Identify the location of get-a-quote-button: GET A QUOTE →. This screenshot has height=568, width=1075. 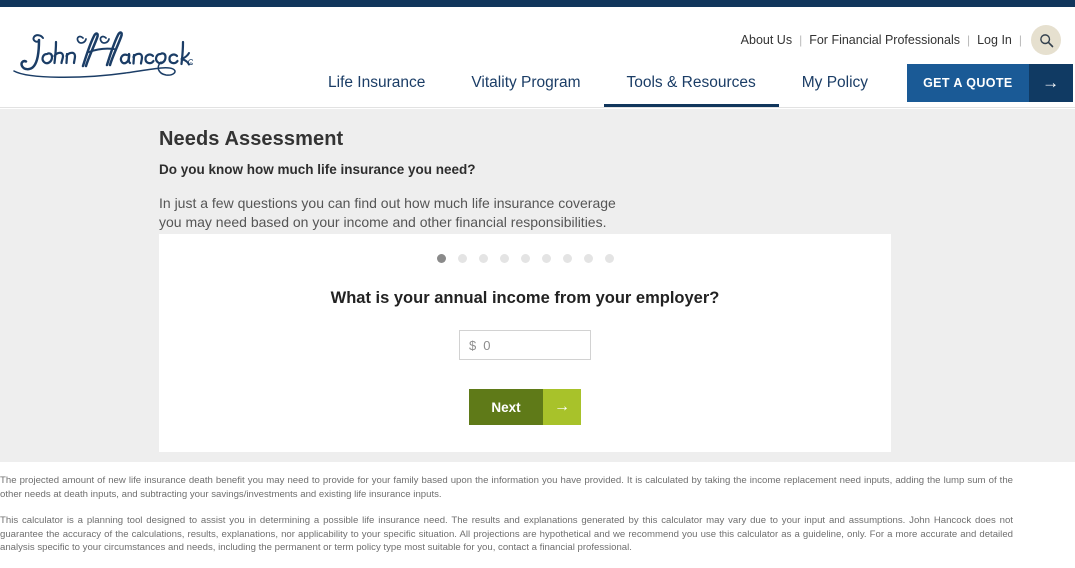
(990, 83).